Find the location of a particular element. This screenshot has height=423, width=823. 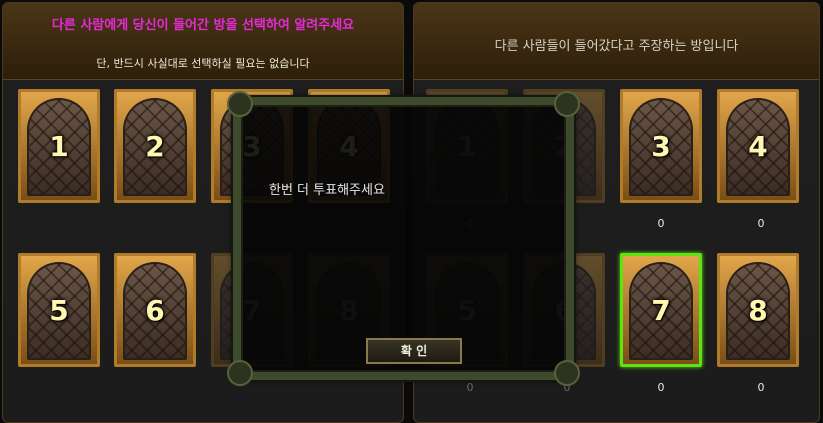

door-number: 4 is located at coordinates (758, 146).